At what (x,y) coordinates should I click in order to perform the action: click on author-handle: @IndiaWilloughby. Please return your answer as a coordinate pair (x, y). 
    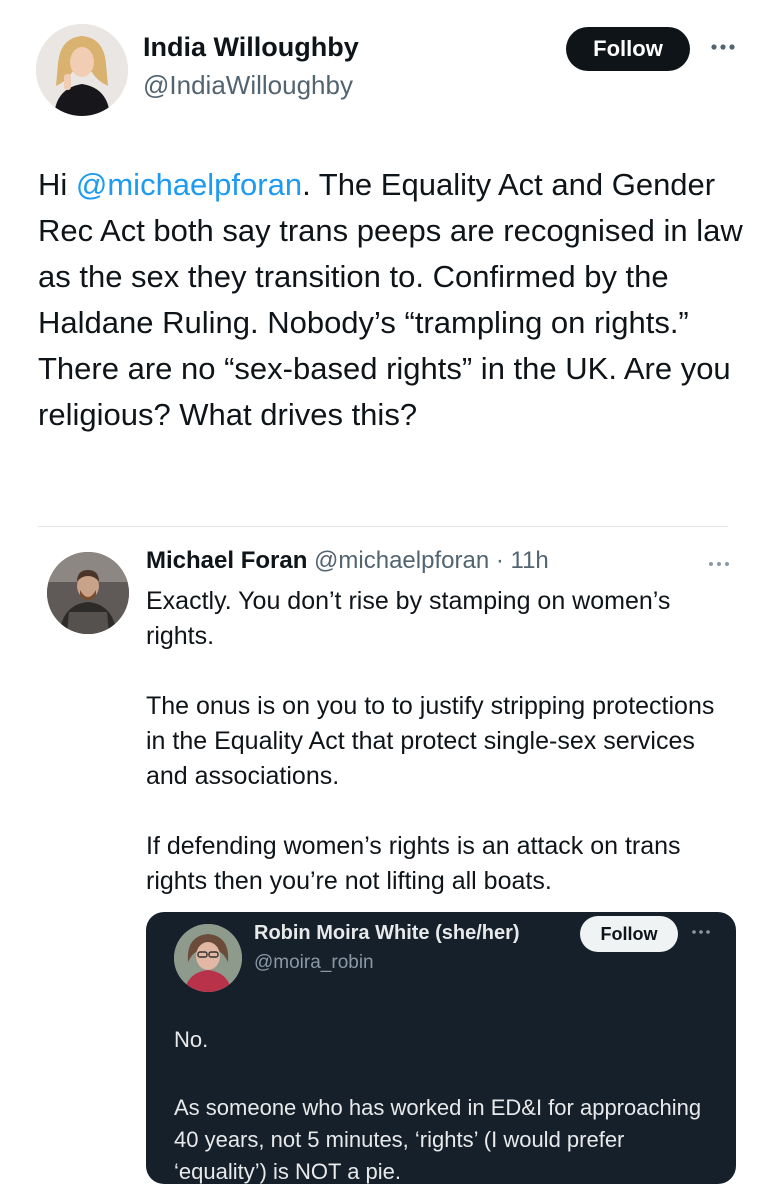
    Looking at the image, I should click on (248, 85).